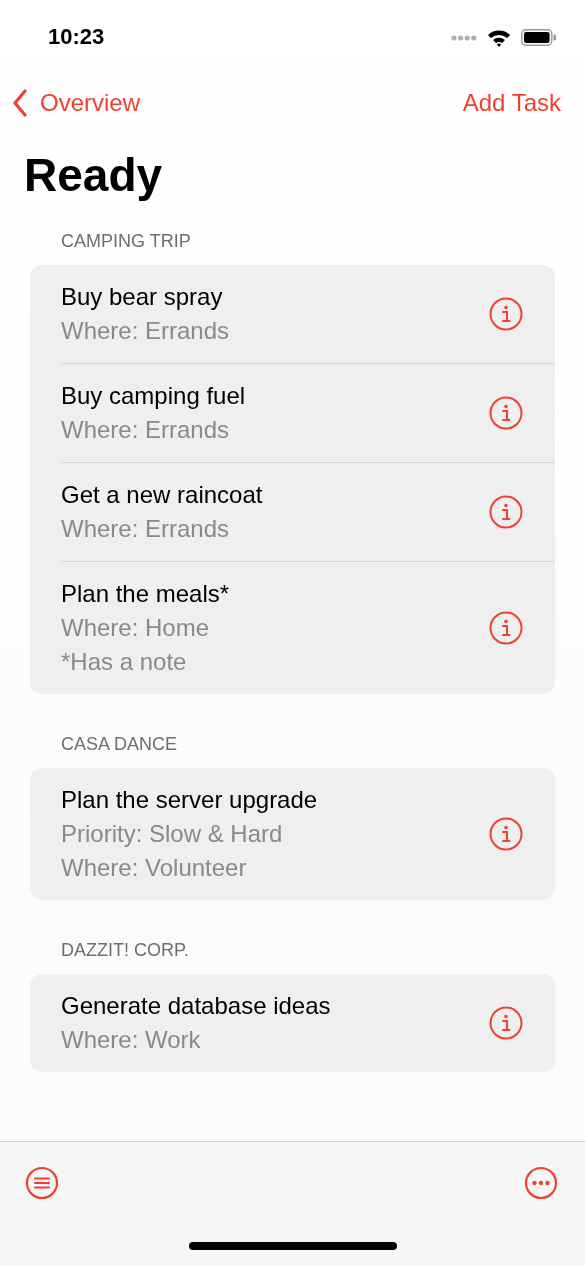 The width and height of the screenshot is (585, 1266). Describe the element at coordinates (126, 241) in the screenshot. I see `section-header: CAMPING TRIP` at that location.